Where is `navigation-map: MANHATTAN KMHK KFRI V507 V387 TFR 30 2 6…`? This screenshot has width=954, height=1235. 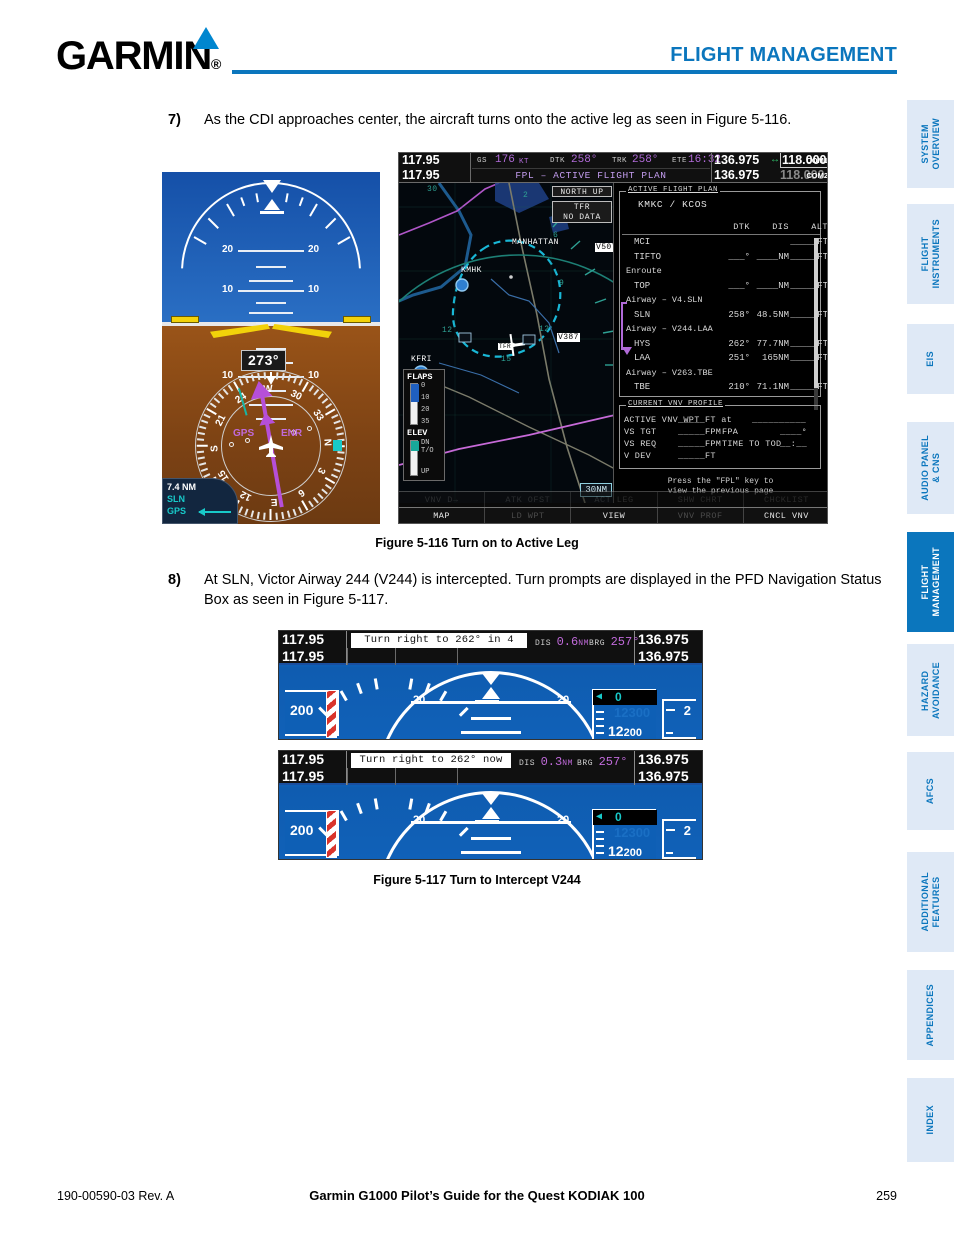
navigation-map: MANHATTAN KMHK KFRI V507 V387 TFR 30 2 6… is located at coordinates (507, 343).